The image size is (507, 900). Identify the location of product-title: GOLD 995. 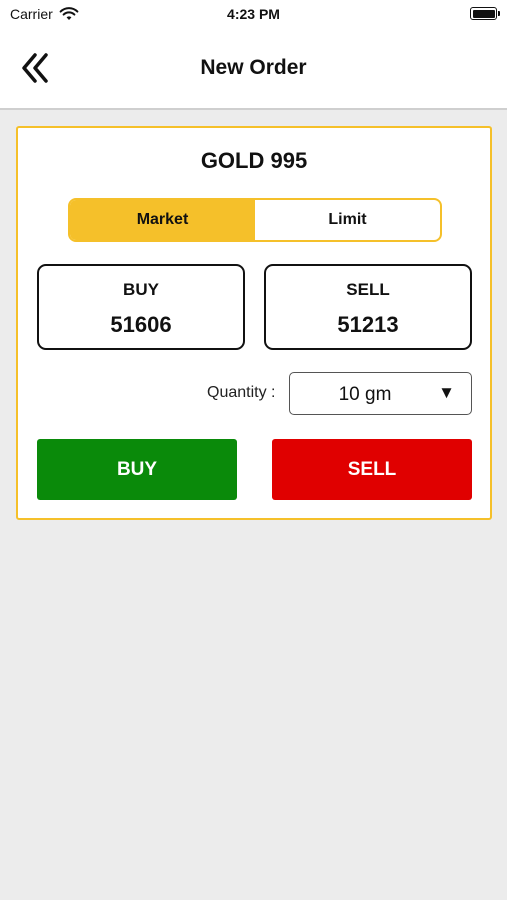
(254, 160).